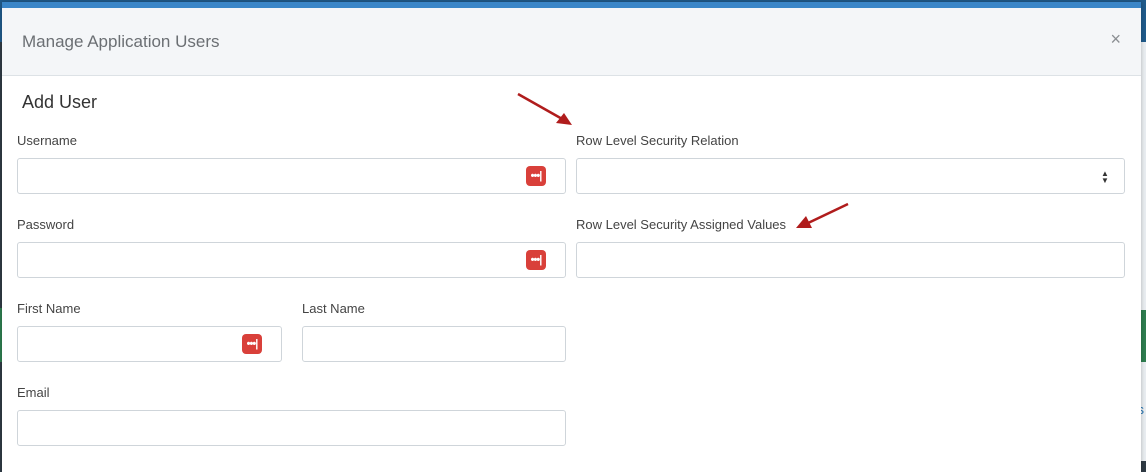 The image size is (1146, 472). What do you see at coordinates (46, 224) in the screenshot?
I see `password-label: Password` at bounding box center [46, 224].